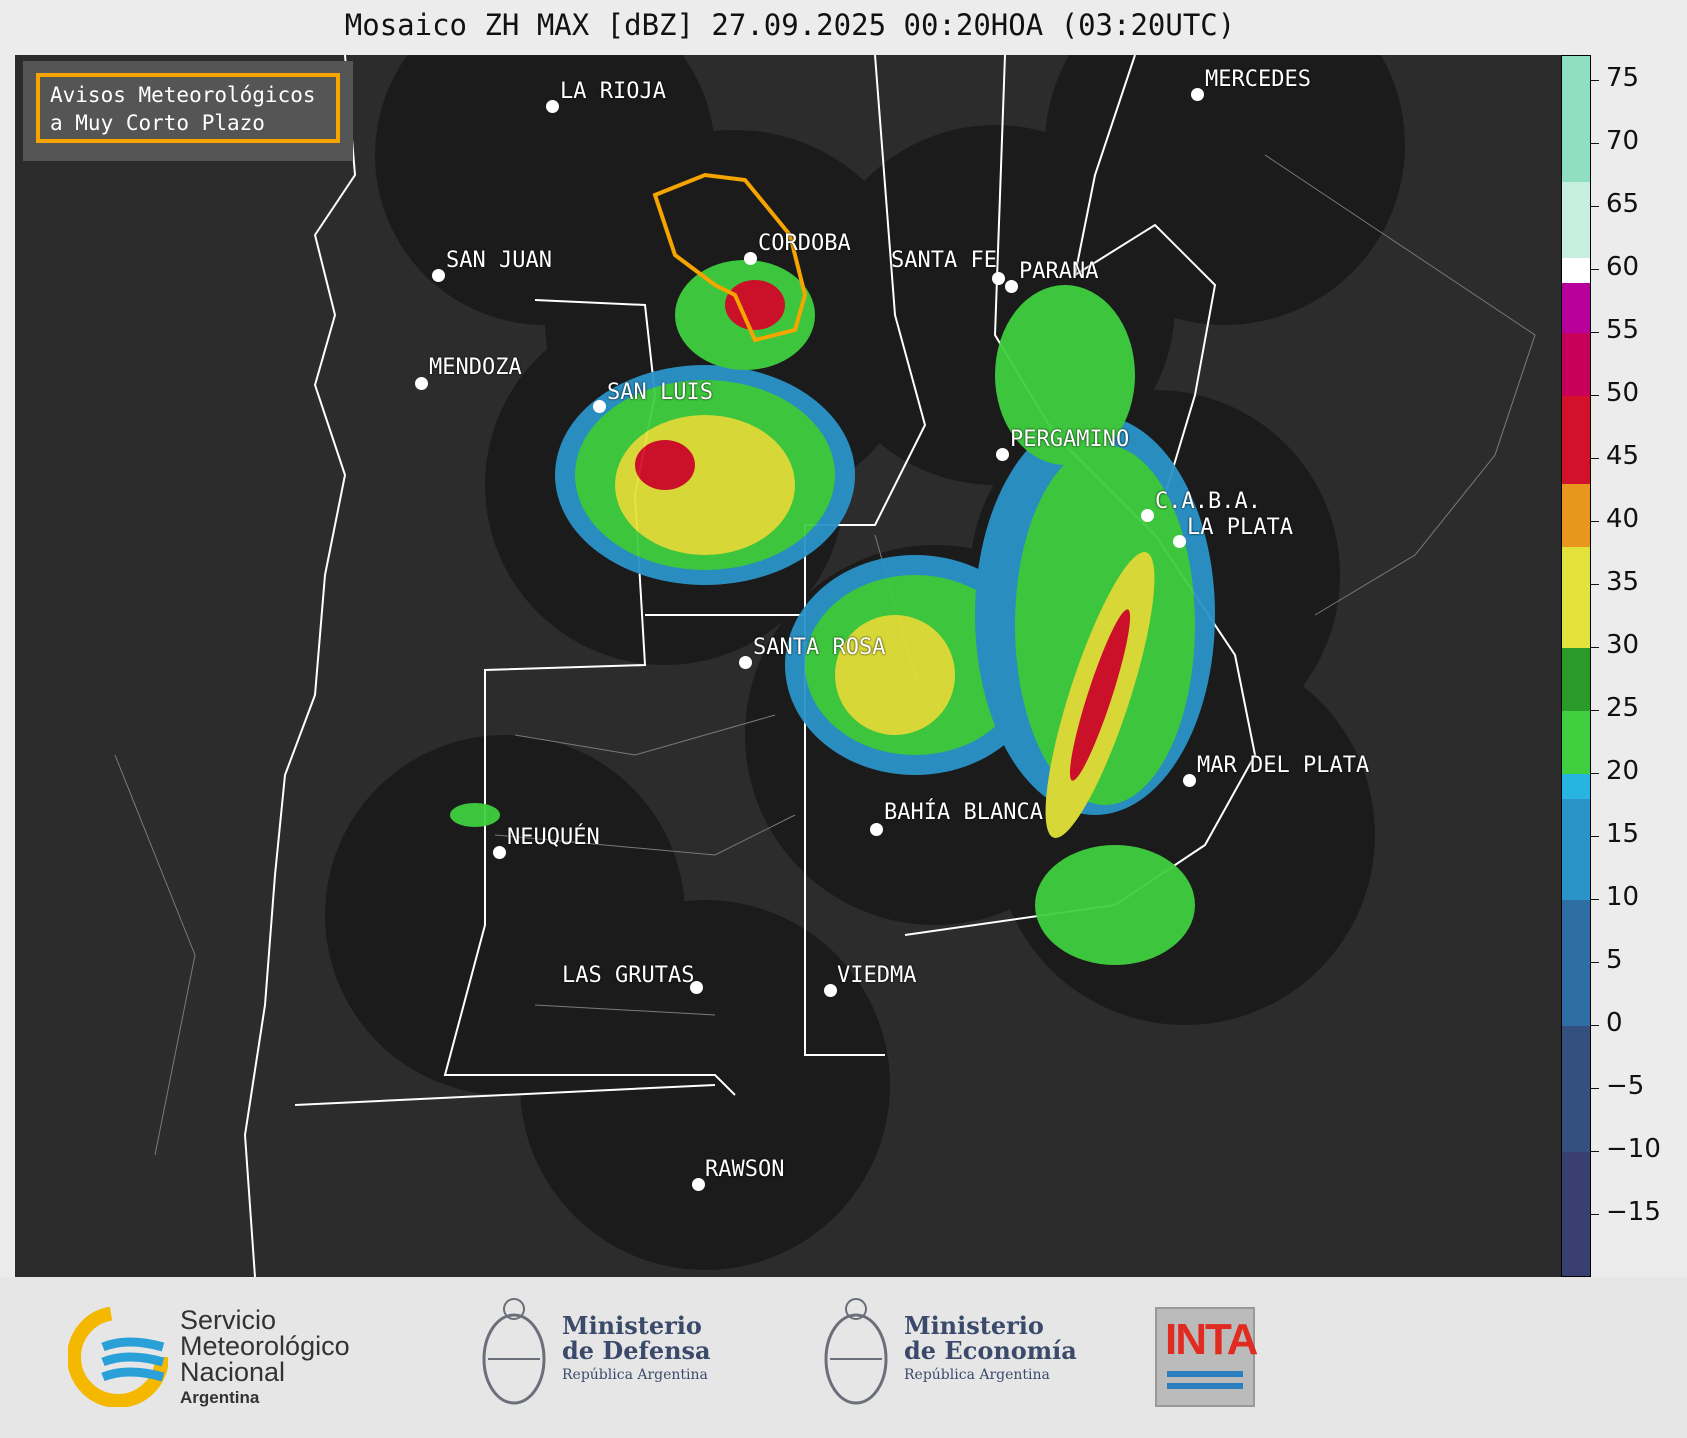 Image resolution: width=1687 pixels, height=1438 pixels. What do you see at coordinates (1623, 141) in the screenshot?
I see `colorbar-tick-label: 70` at bounding box center [1623, 141].